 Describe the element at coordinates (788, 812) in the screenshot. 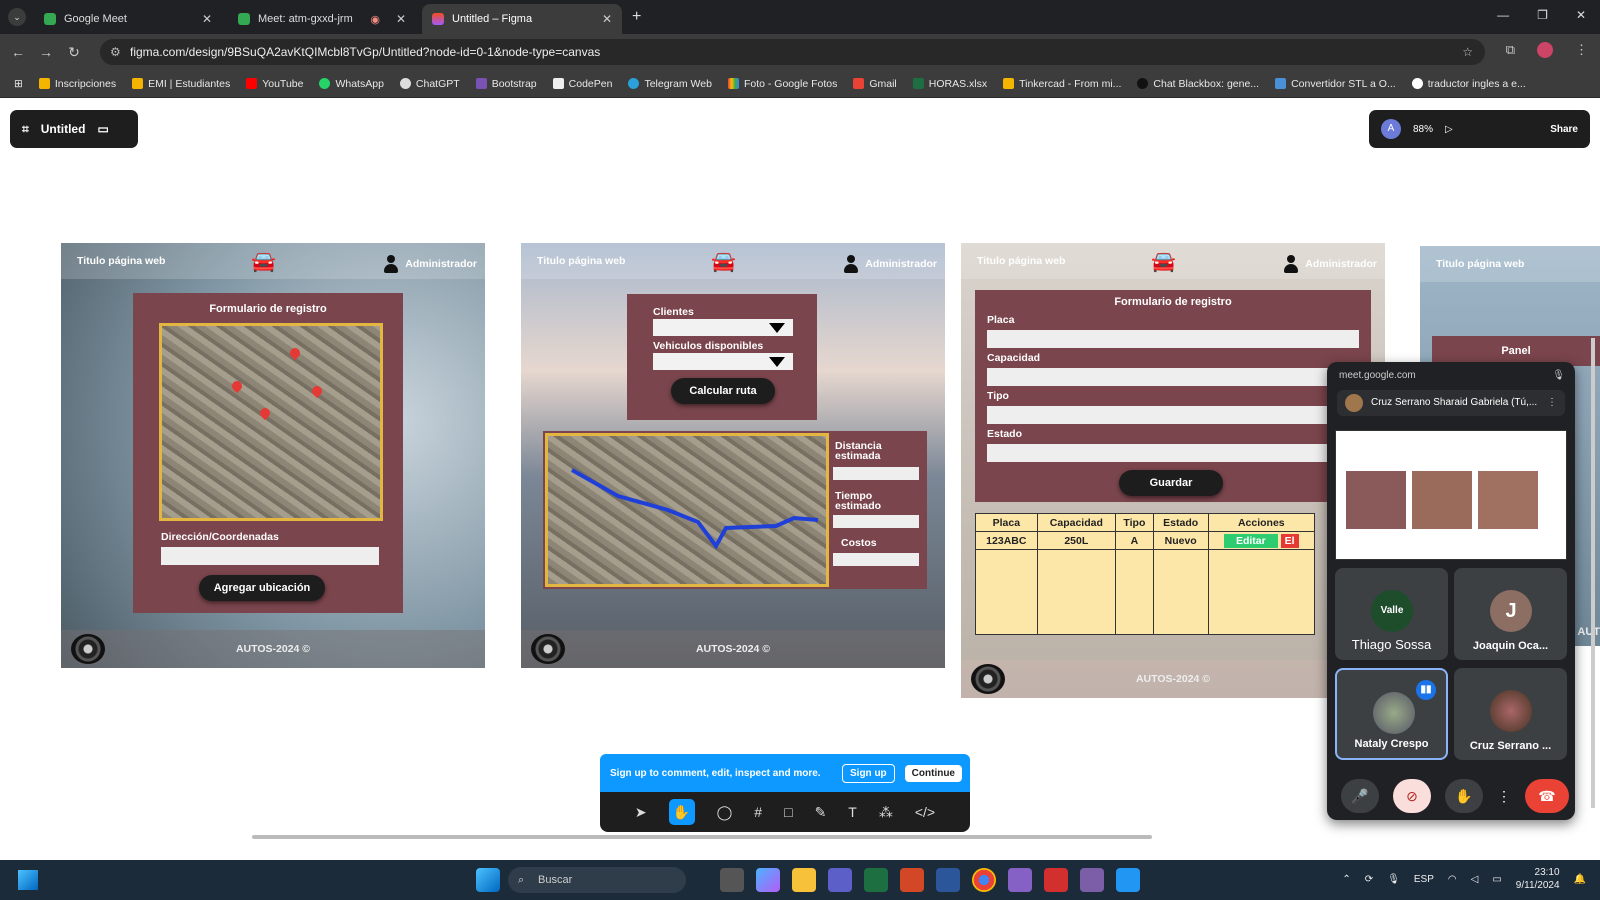

I see `shape-tool-icon: □` at that location.